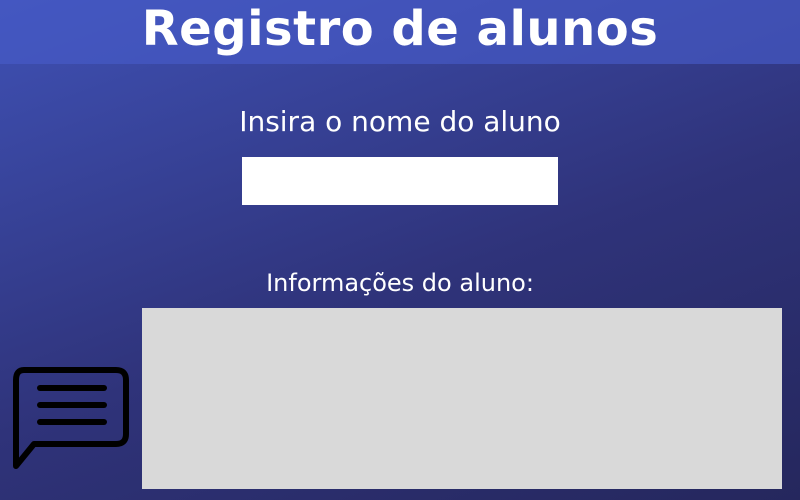 This screenshot has width=800, height=500. Describe the element at coordinates (400, 283) in the screenshot. I see `student-info-label: Informações do aluno:` at that location.